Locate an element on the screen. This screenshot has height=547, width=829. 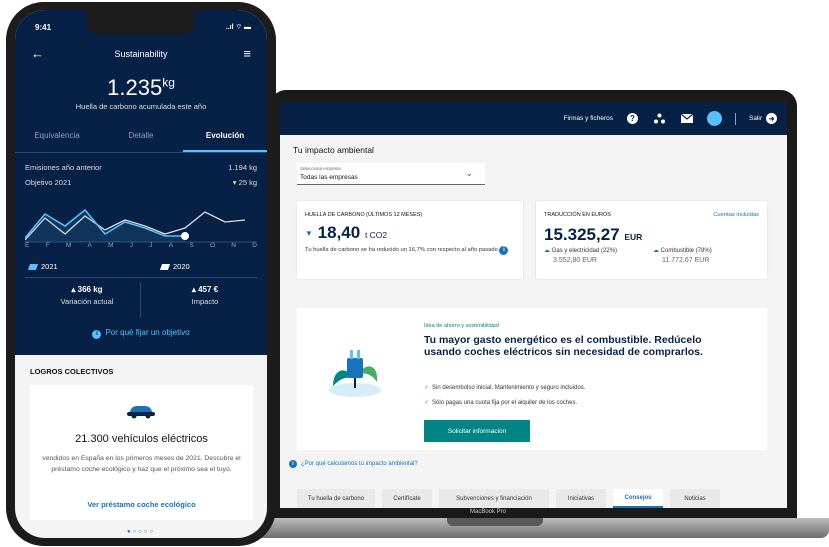
carousel-pager: ●○○○○ is located at coordinates (141, 532).